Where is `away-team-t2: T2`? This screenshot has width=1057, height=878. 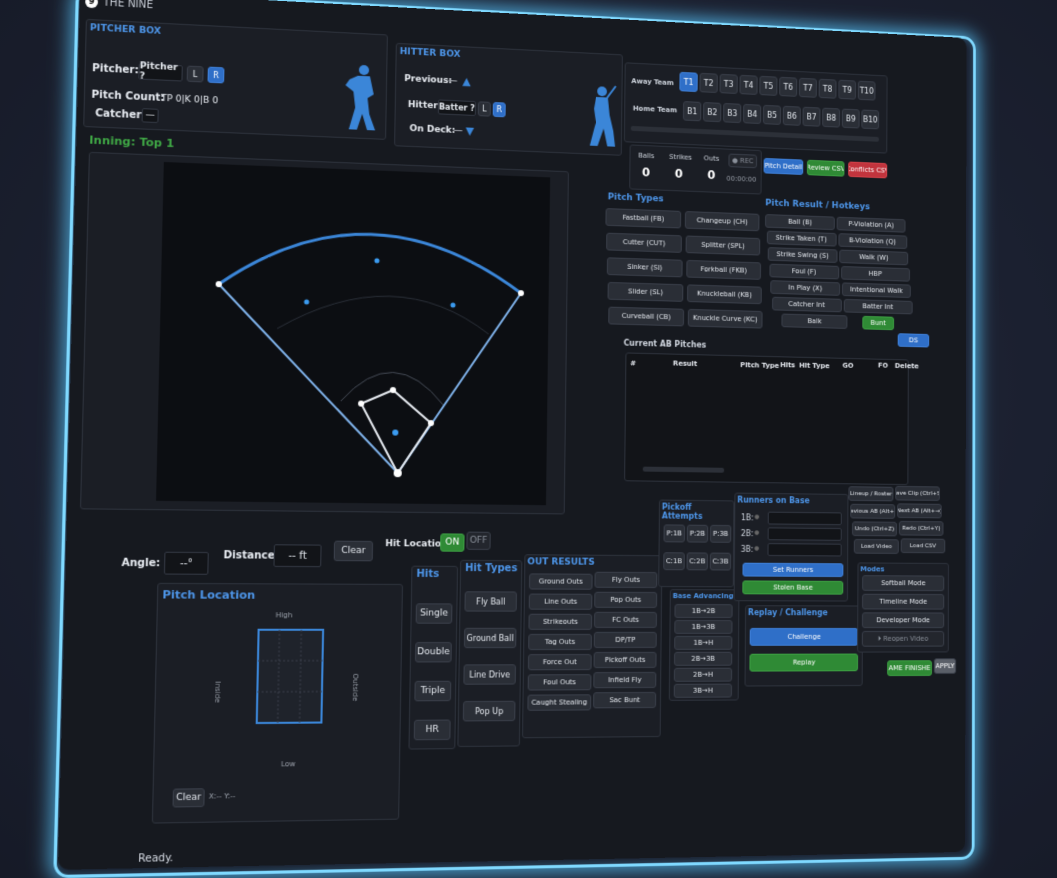 away-team-t2: T2 is located at coordinates (708, 83).